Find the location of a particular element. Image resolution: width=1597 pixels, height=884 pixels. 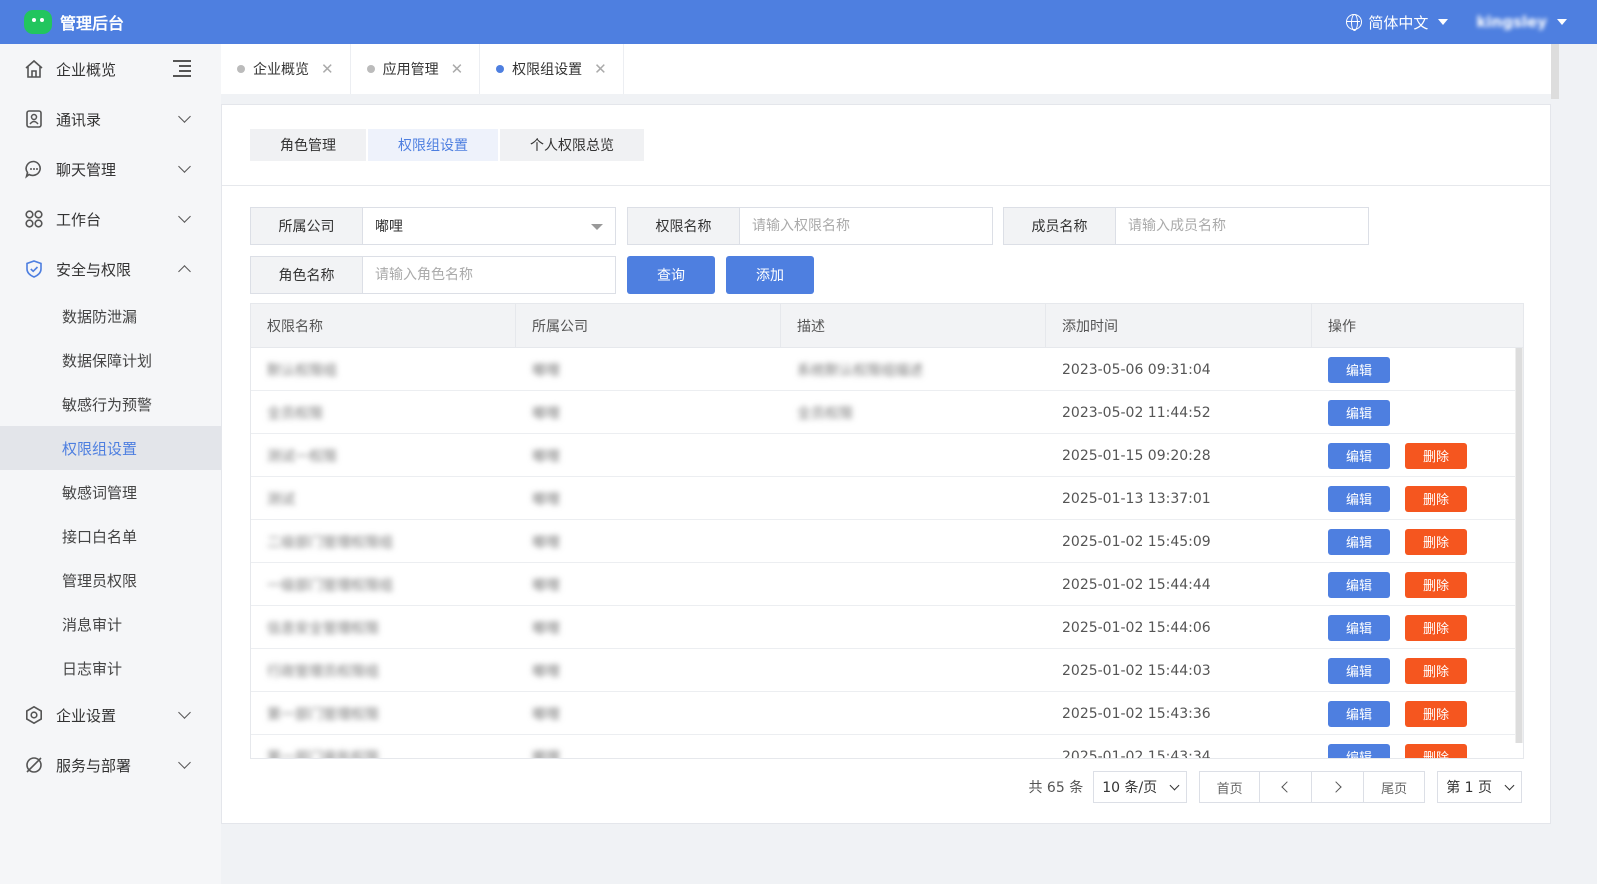

page-nav: 首页 尾页 is located at coordinates (1312, 787).